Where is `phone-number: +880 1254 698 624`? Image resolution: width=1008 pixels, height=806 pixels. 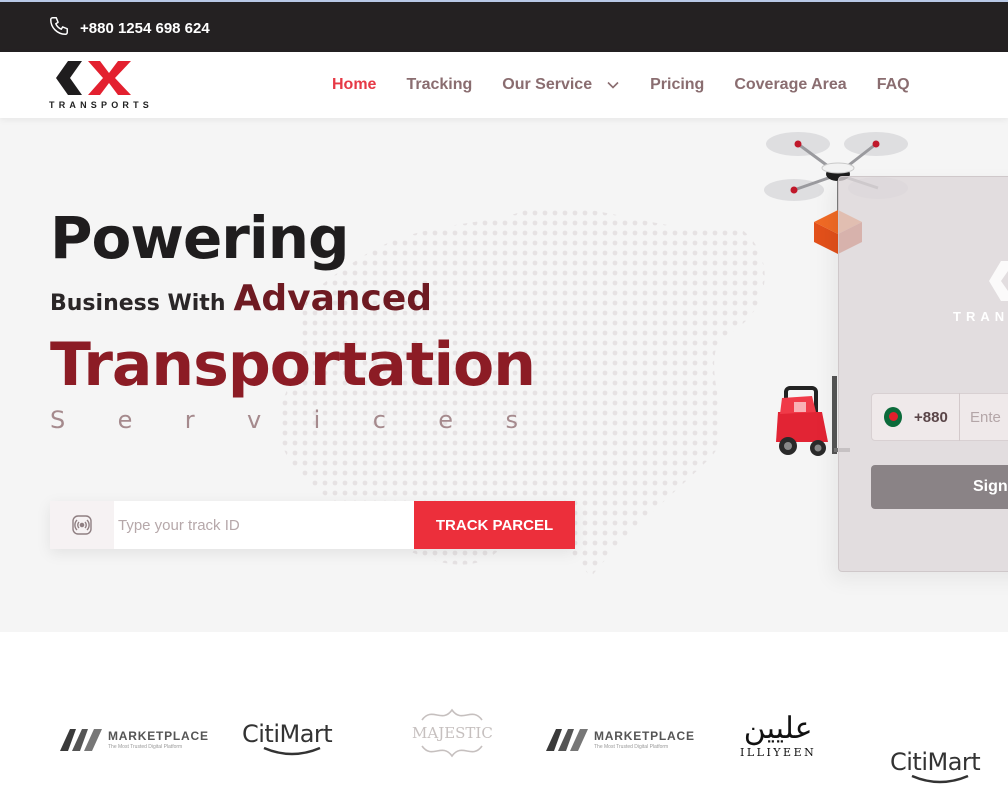
phone-number: +880 1254 698 624 is located at coordinates (145, 28).